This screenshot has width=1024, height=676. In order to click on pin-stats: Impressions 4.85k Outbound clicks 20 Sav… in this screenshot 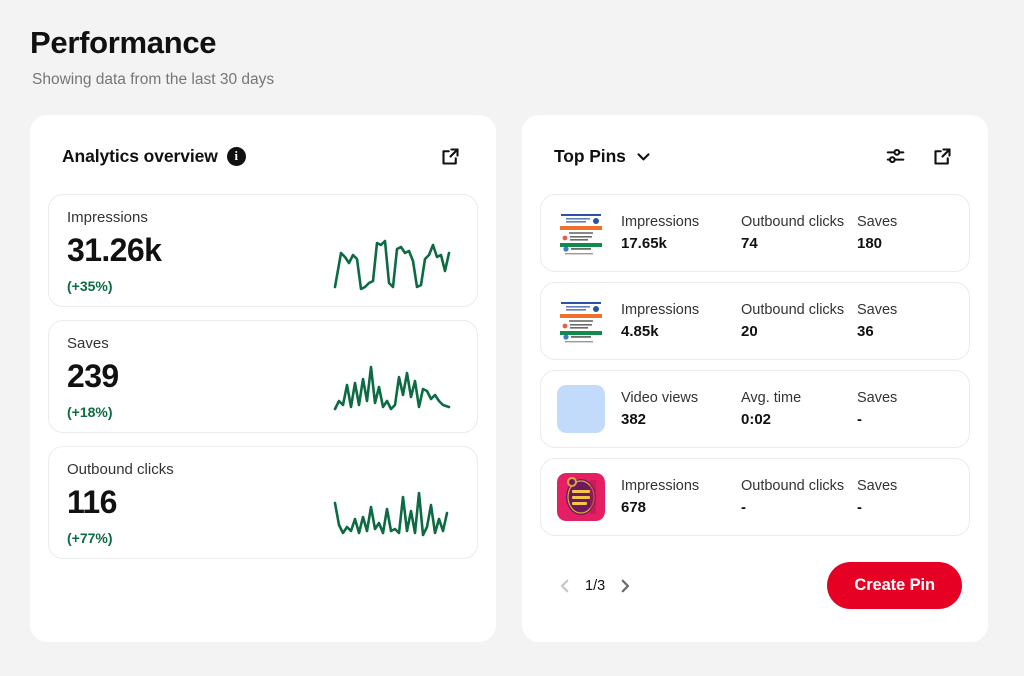, I will do `click(787, 321)`.